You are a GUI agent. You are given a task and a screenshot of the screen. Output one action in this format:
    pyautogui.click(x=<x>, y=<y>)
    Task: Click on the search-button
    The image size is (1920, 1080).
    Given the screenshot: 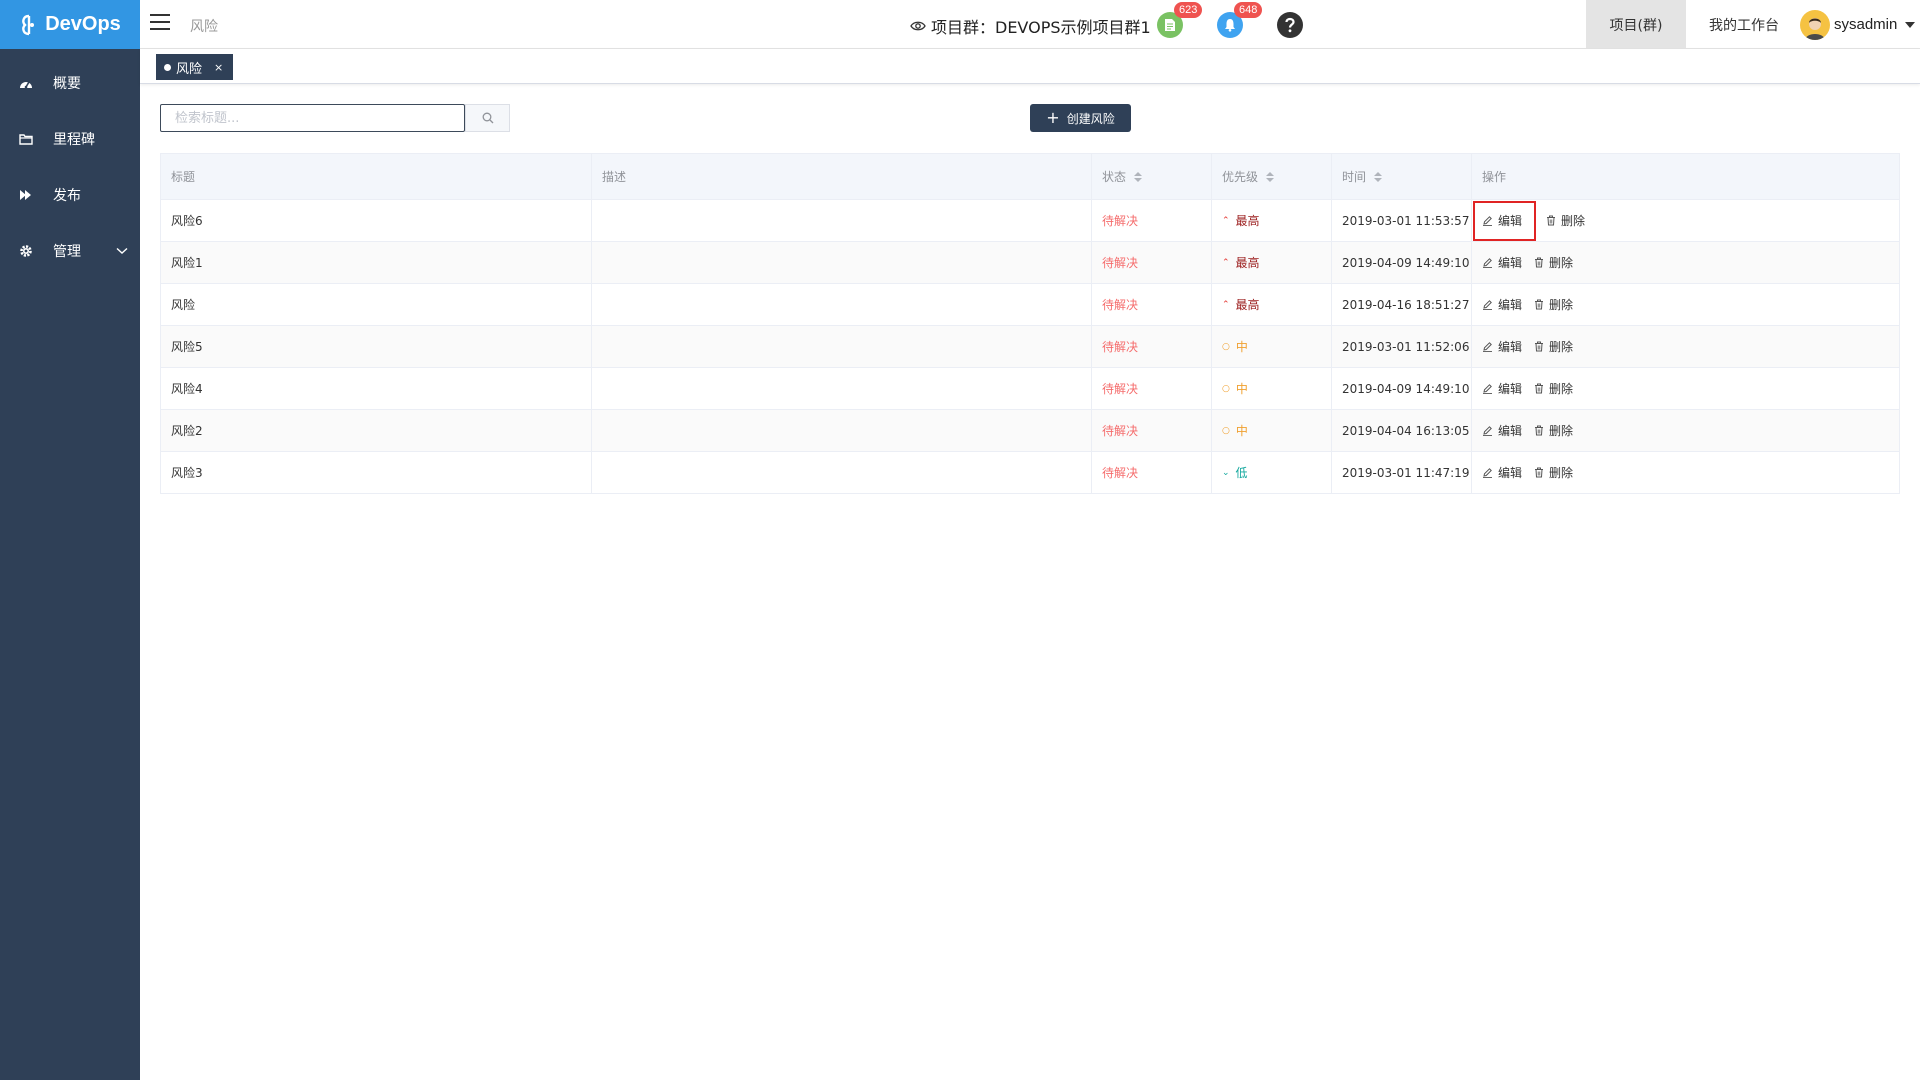 What is the action you would take?
    pyautogui.click(x=487, y=118)
    